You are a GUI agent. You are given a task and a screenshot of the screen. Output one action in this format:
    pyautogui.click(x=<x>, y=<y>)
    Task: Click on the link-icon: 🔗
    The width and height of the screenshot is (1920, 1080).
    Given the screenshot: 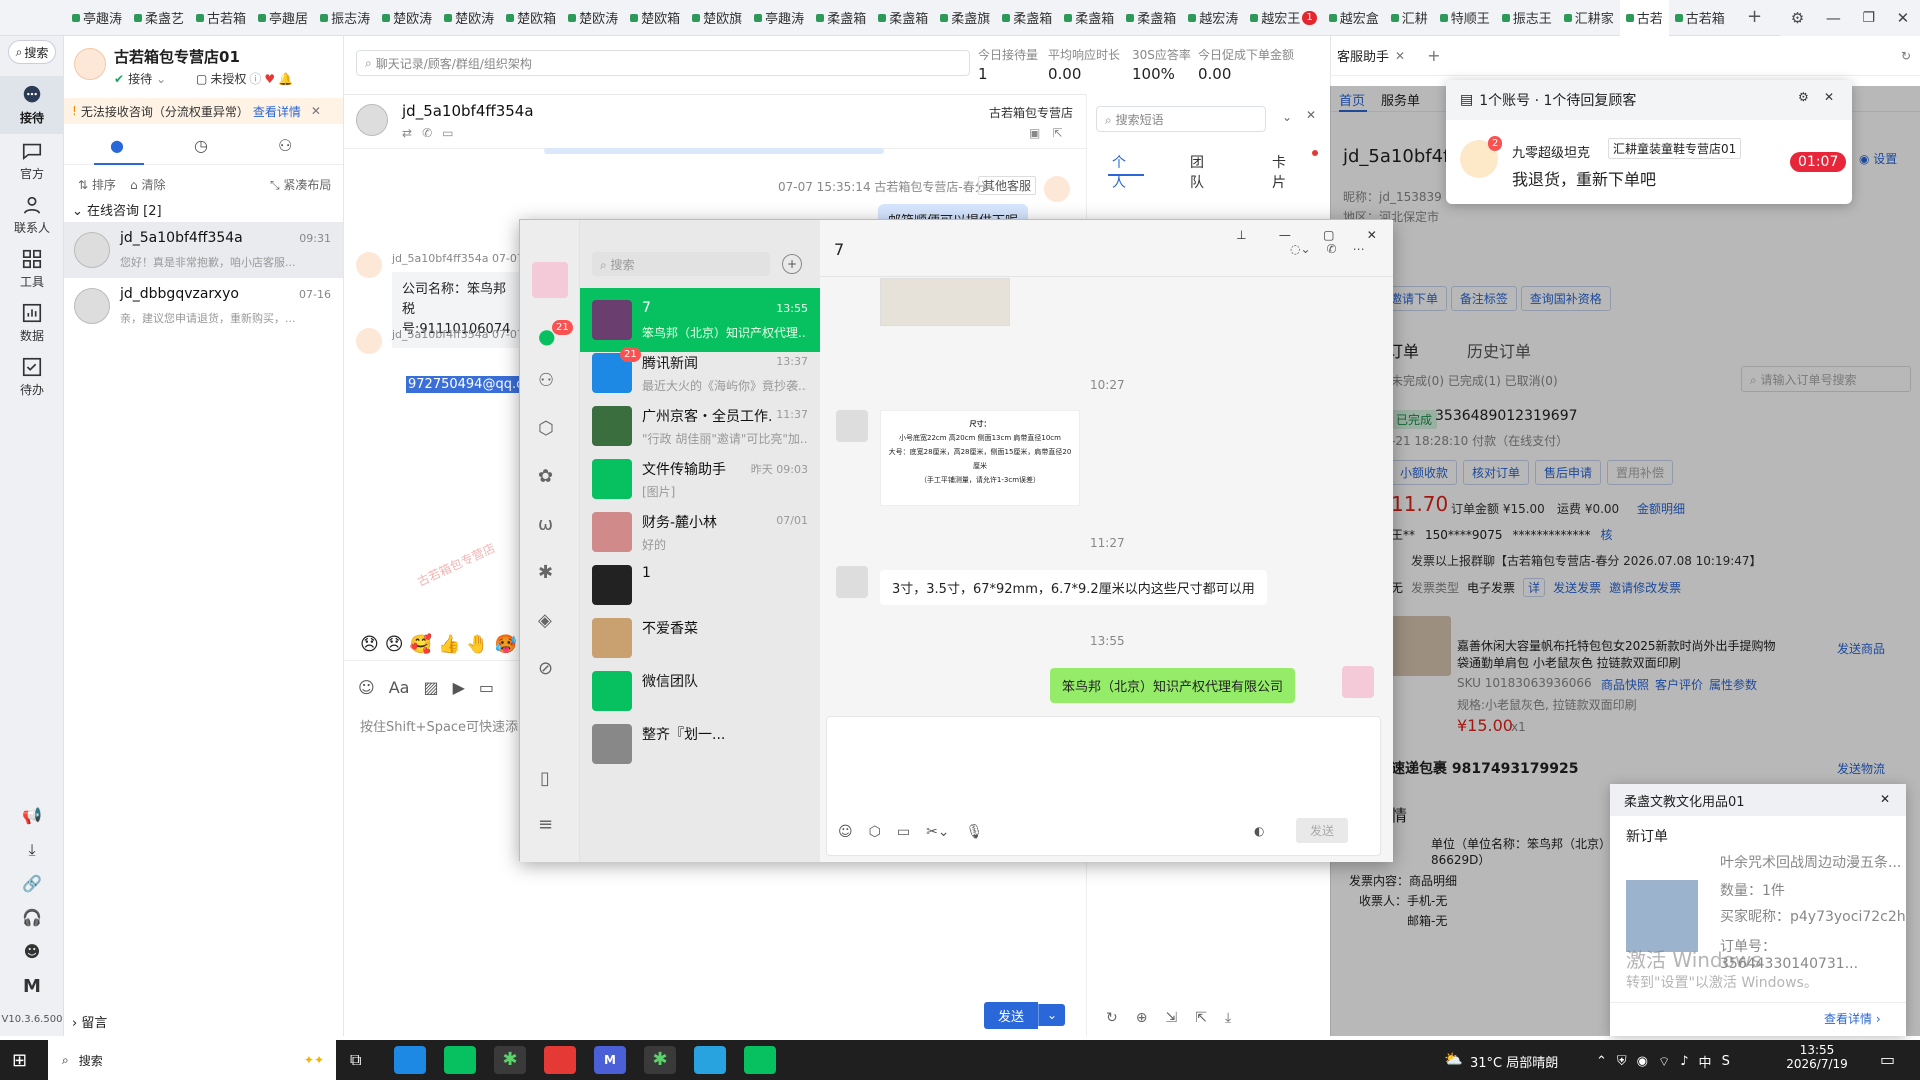 What is the action you would take?
    pyautogui.click(x=32, y=883)
    